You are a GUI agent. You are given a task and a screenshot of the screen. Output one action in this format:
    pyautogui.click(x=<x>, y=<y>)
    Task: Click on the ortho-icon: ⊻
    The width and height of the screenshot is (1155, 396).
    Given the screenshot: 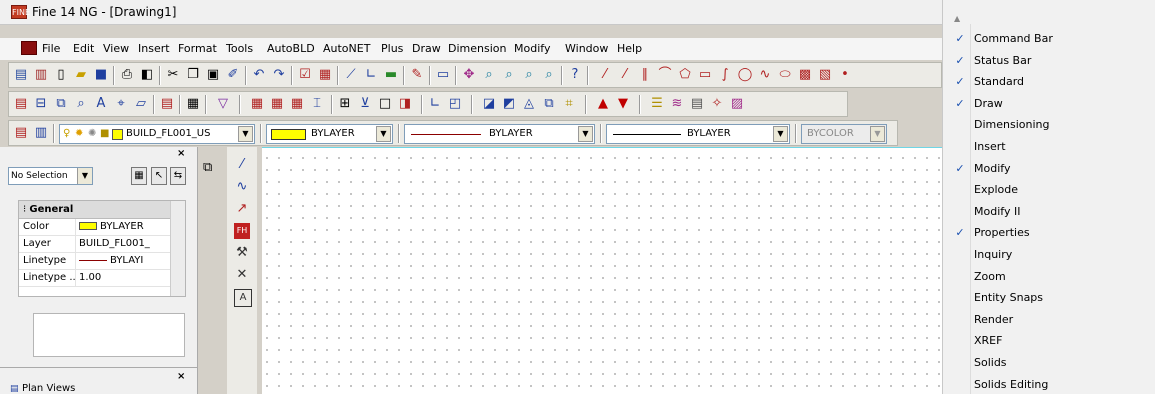 What is the action you would take?
    pyautogui.click(x=365, y=104)
    